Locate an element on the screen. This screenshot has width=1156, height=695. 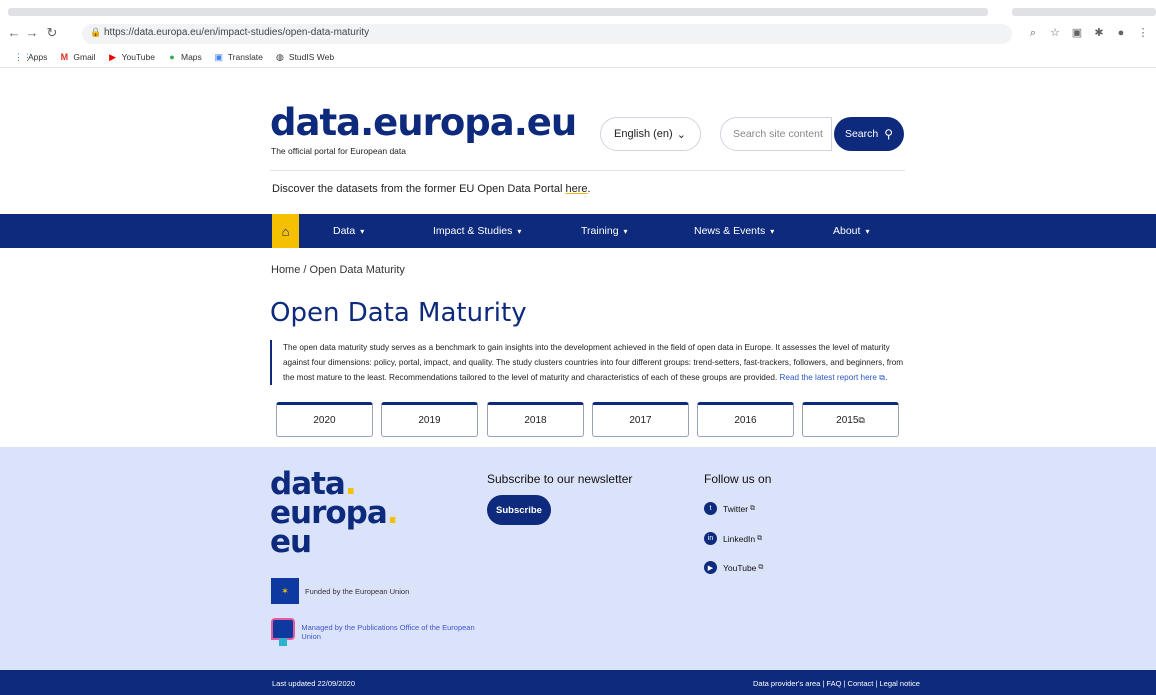
language-select: English (en) ⌄ is located at coordinates (650, 134).